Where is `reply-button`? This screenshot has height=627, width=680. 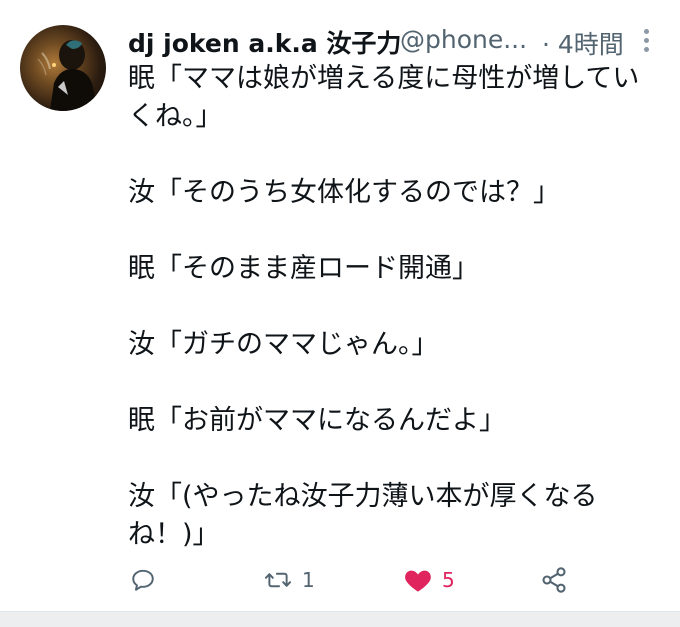 reply-button is located at coordinates (143, 580).